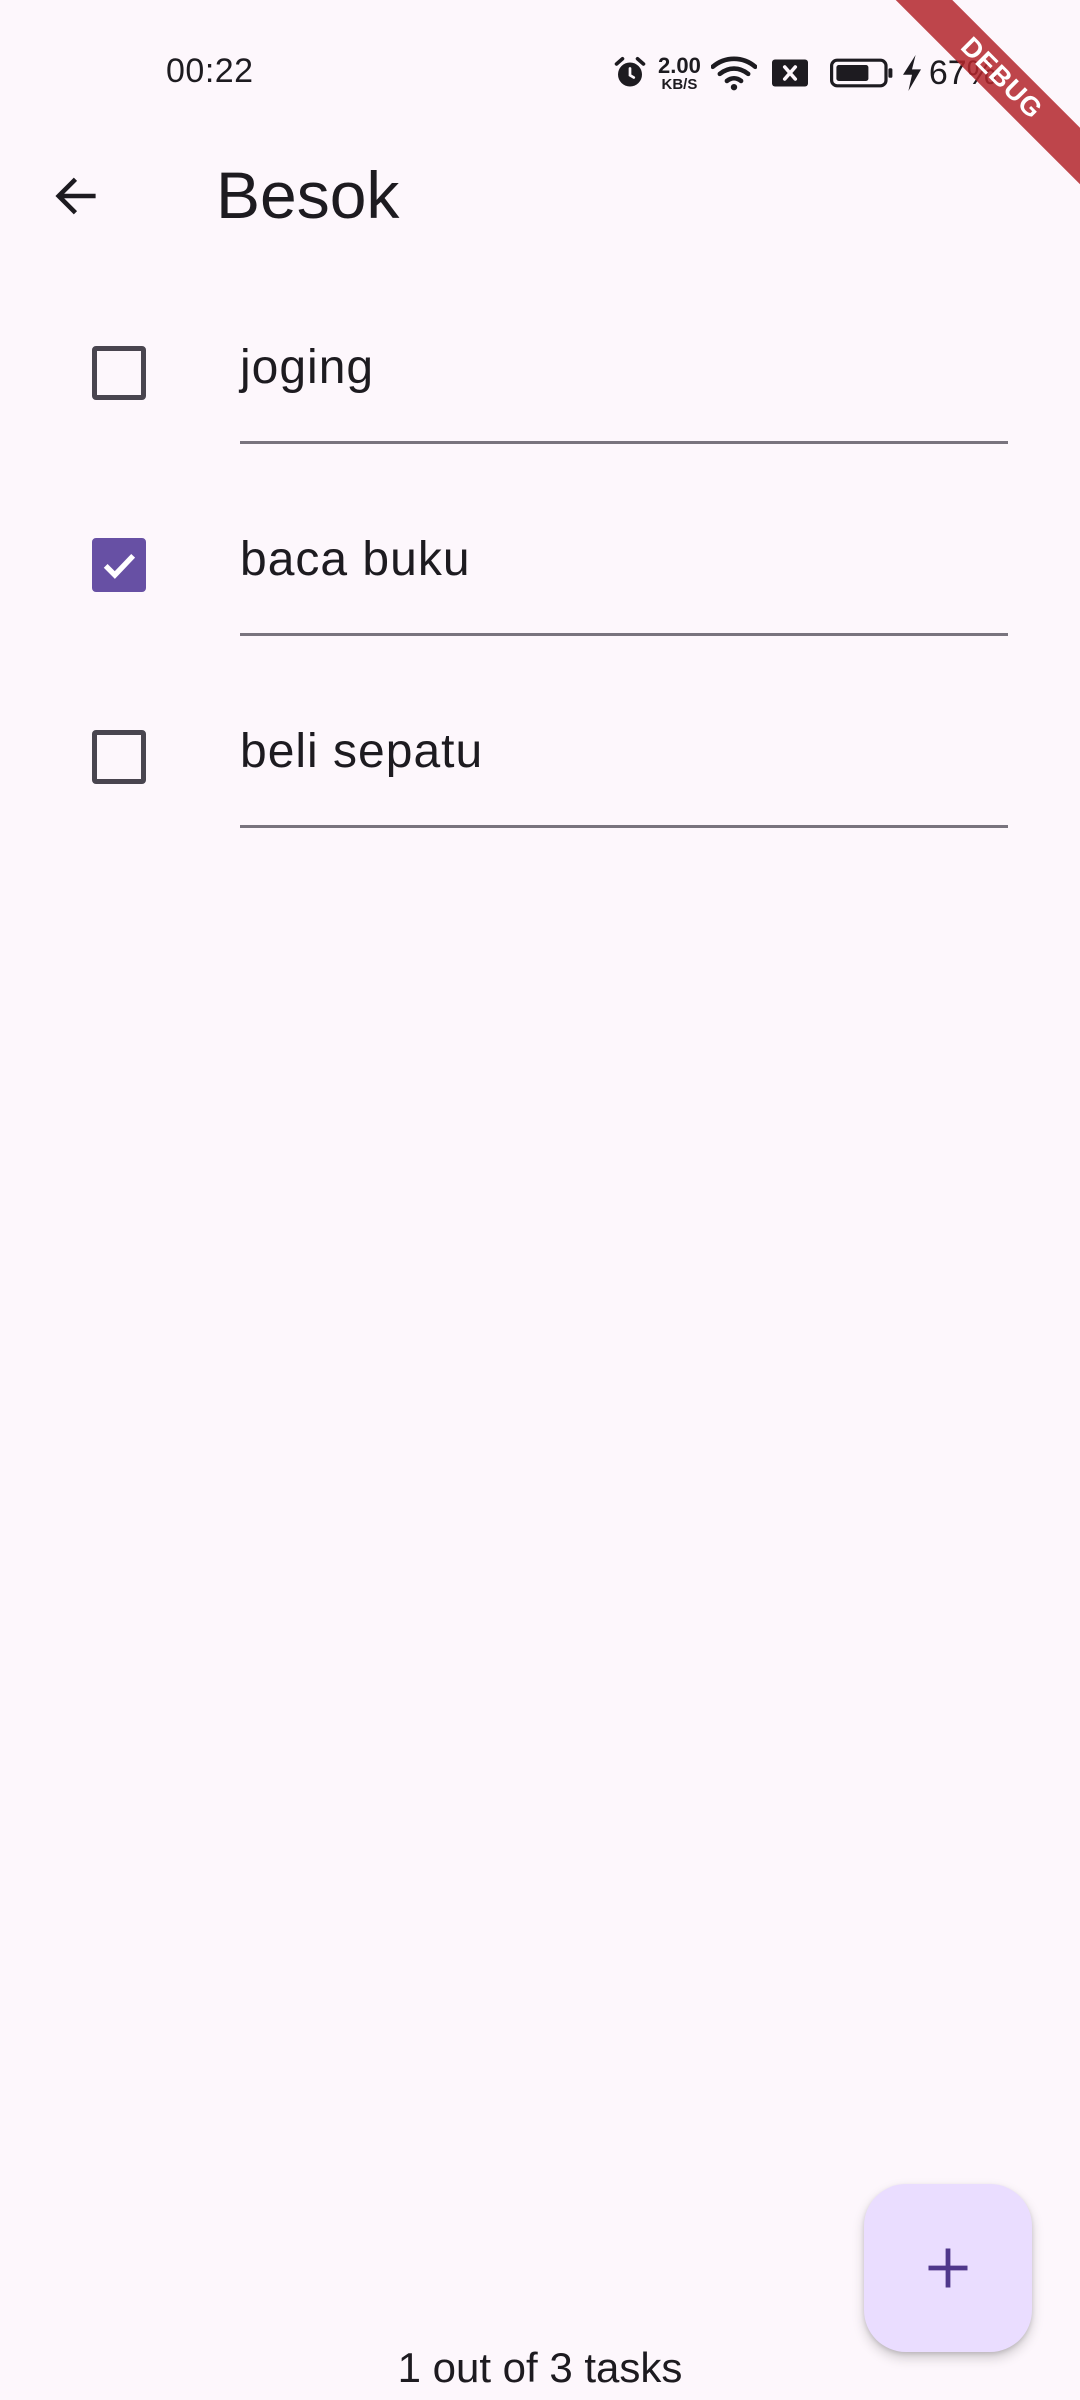 The width and height of the screenshot is (1080, 2400). What do you see at coordinates (210, 71) in the screenshot?
I see `status-time: 00:22` at bounding box center [210, 71].